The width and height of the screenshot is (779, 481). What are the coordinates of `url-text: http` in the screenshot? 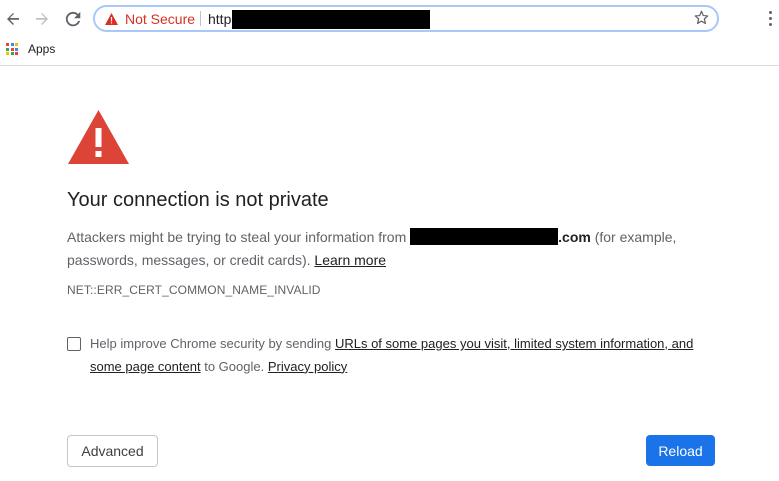 It's located at (219, 19).